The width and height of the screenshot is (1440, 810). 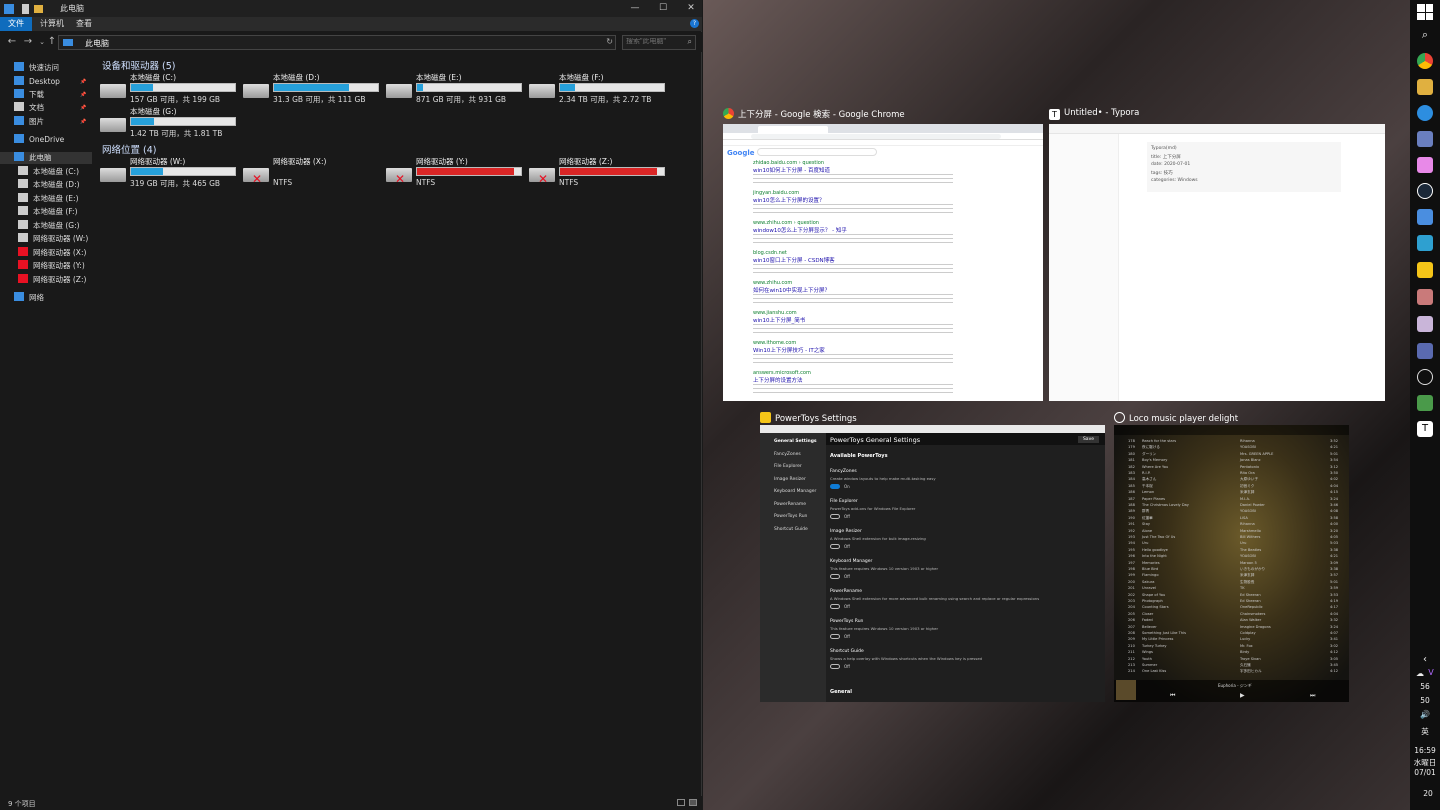 What do you see at coordinates (164, 174) in the screenshot?
I see `network-drive: 网络驱动器 (W:) 319 GB 可用，共 465 GB` at bounding box center [164, 174].